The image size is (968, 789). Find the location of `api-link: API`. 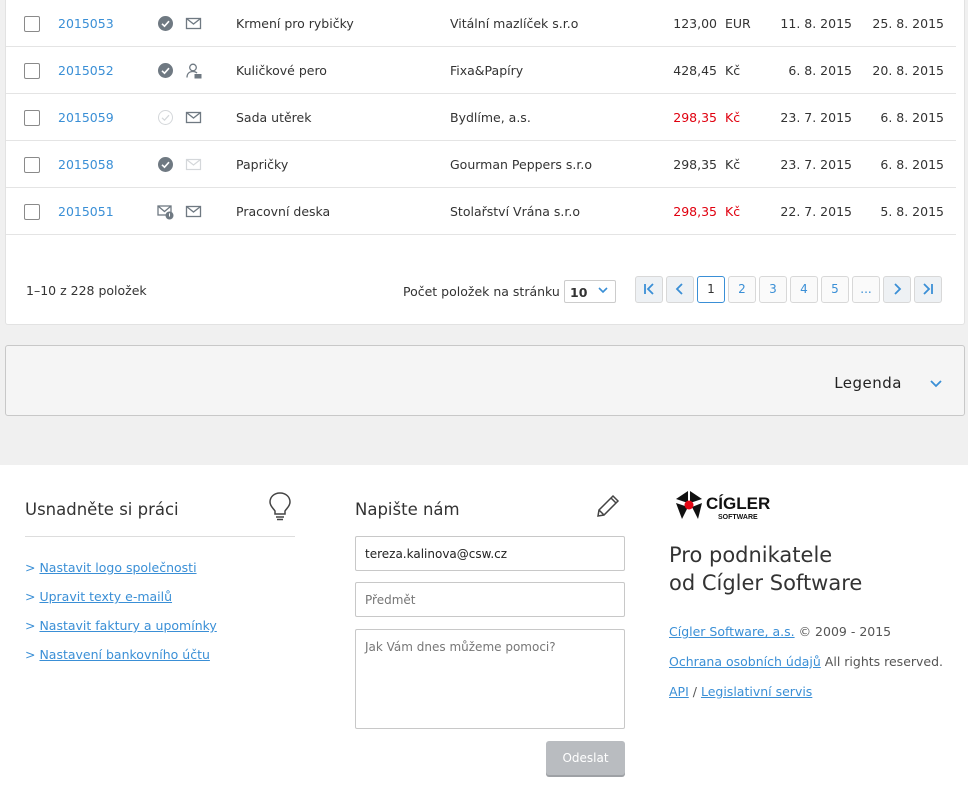

api-link: API is located at coordinates (679, 691).